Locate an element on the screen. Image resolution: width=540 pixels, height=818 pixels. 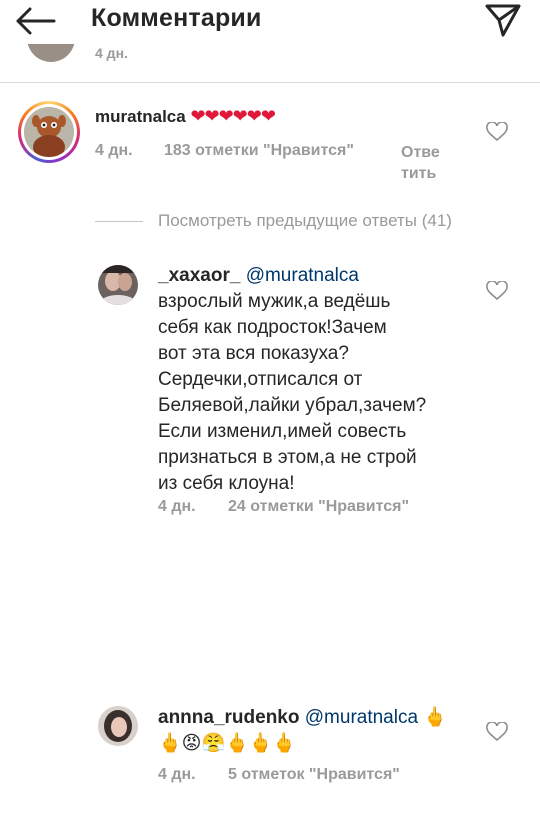
arrow-left-icon is located at coordinates (35, 21).